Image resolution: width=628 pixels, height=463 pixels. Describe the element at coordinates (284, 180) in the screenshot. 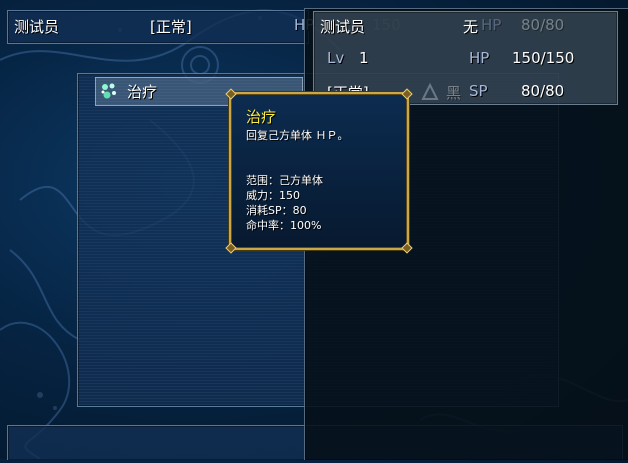

I see `tooltip-range: 范围：己方单体` at that location.